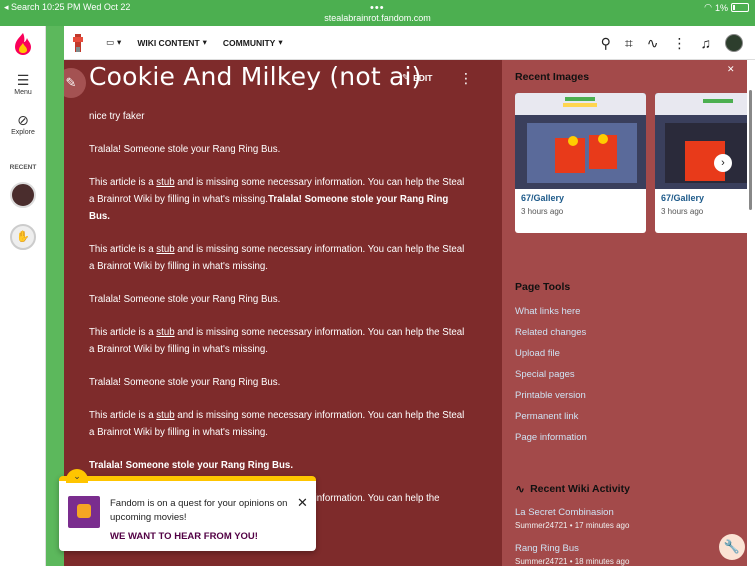 The width and height of the screenshot is (755, 566). What do you see at coordinates (110, 42) in the screenshot?
I see `book-icon: ▭` at bounding box center [110, 42].